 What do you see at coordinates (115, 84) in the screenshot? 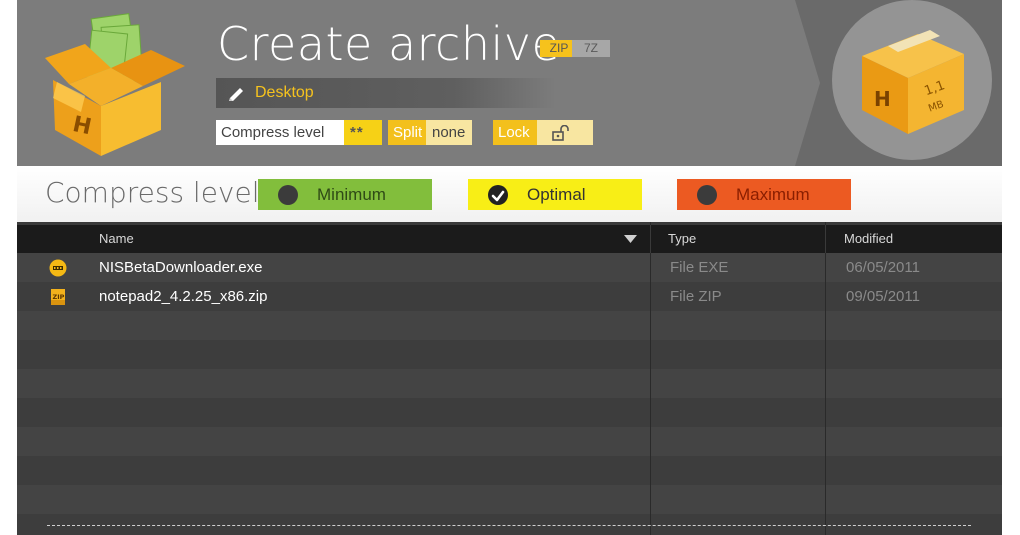
I see `open-box-logo-icon: H` at bounding box center [115, 84].